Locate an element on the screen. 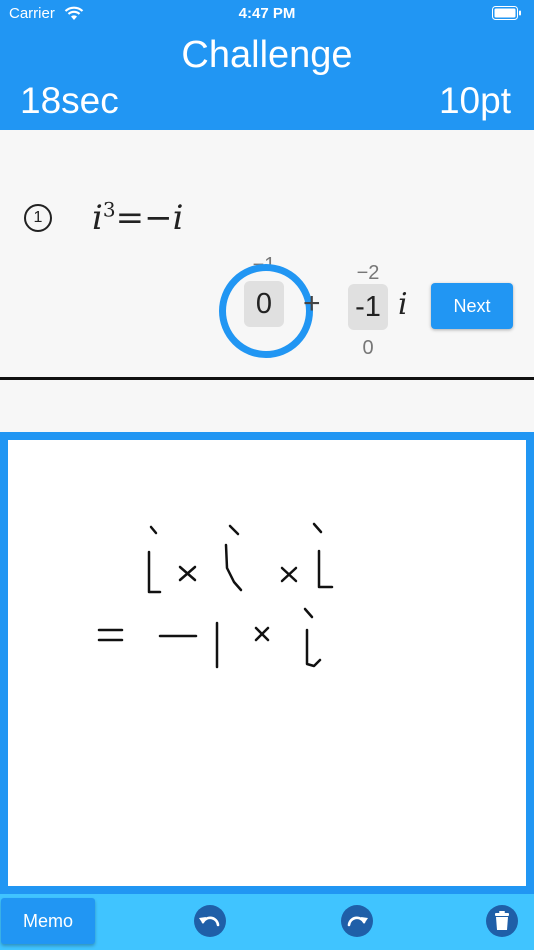  points-label: 10pt is located at coordinates (474, 100).